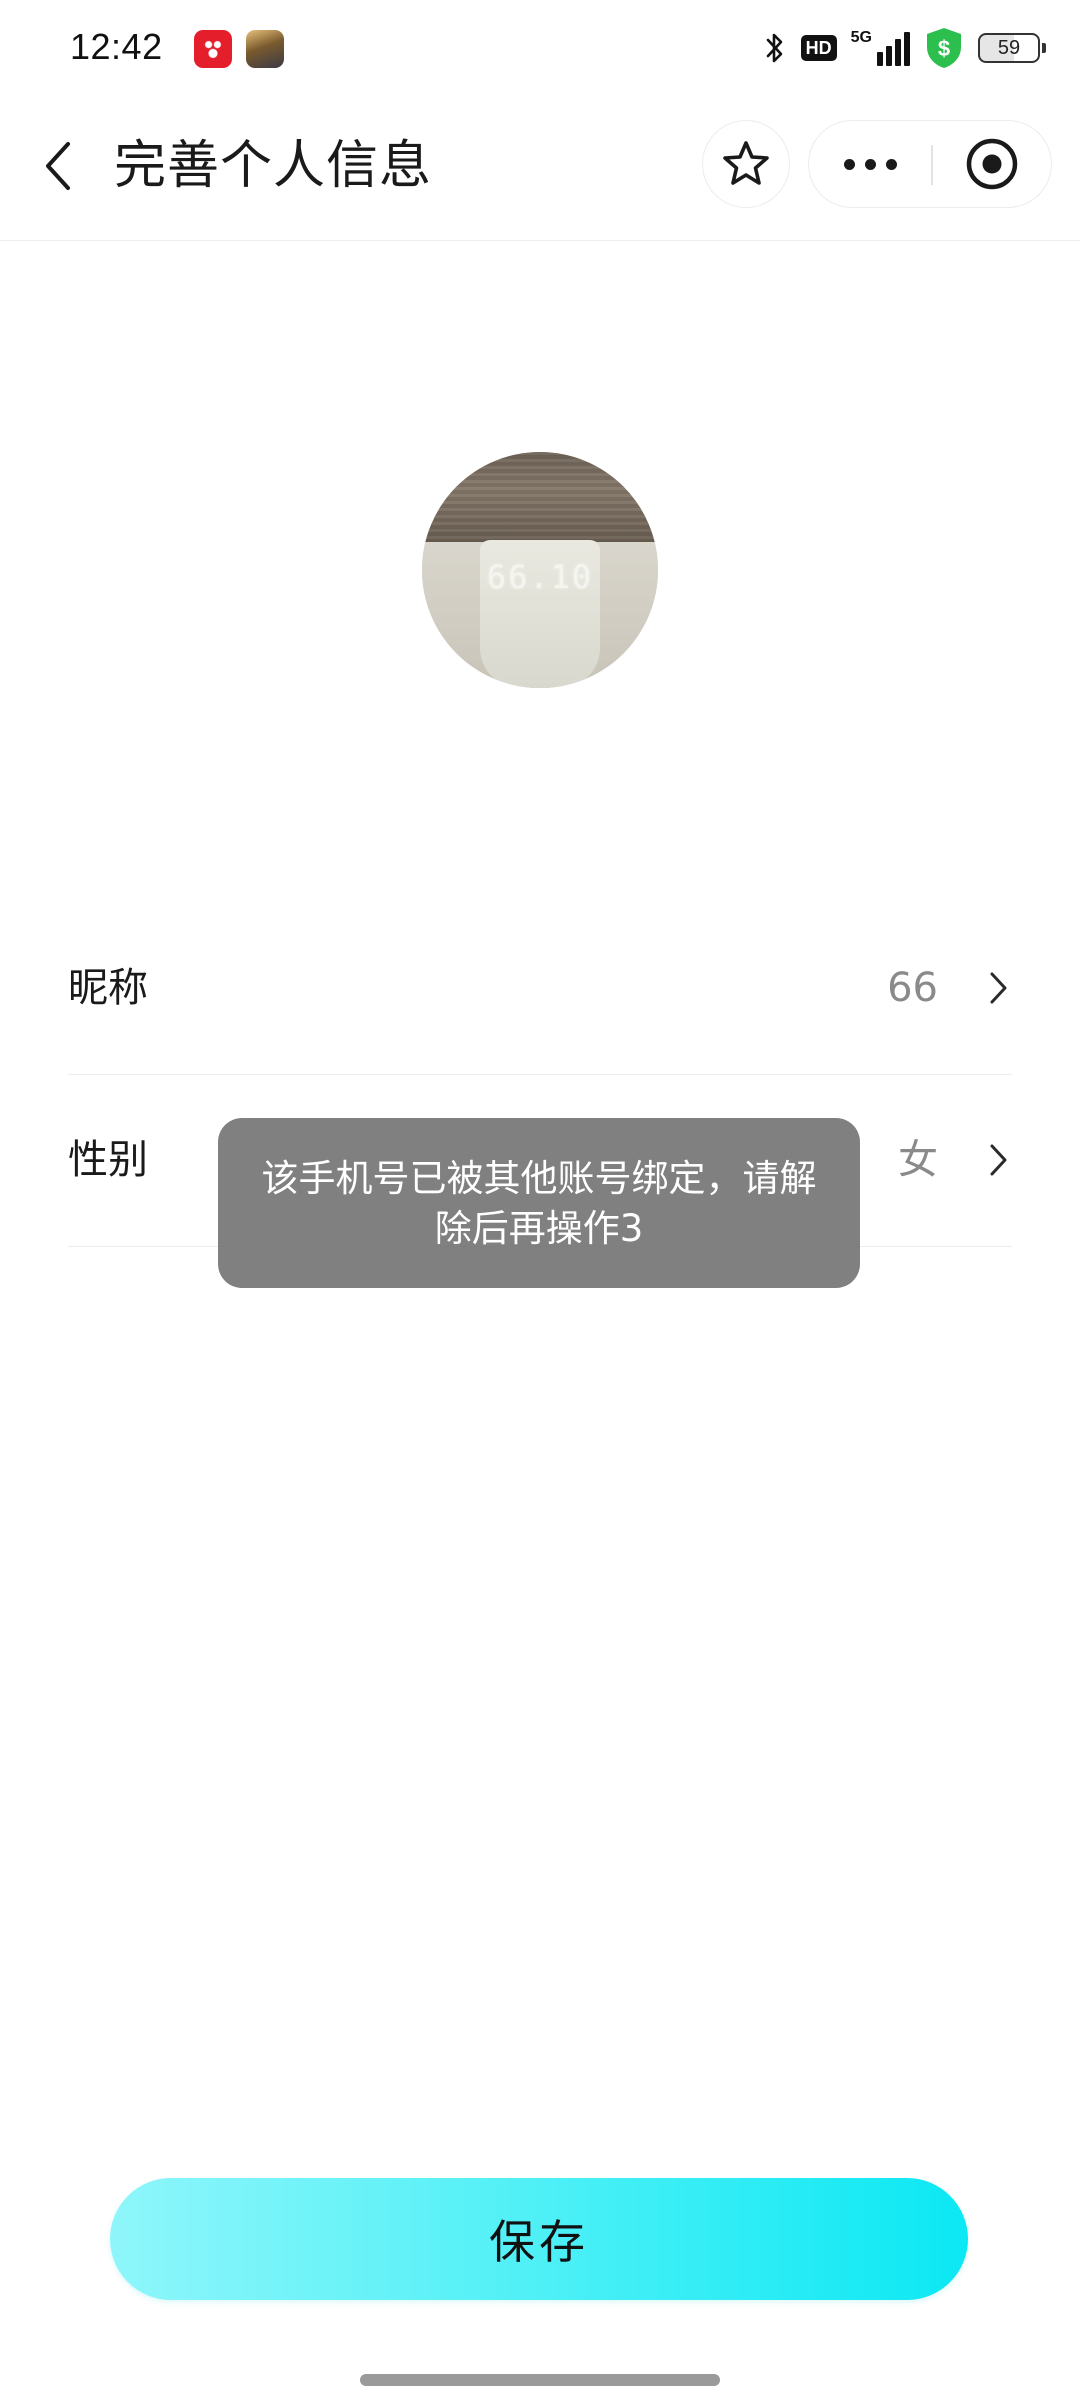  I want to click on security-shield-icon: $, so click(944, 48).